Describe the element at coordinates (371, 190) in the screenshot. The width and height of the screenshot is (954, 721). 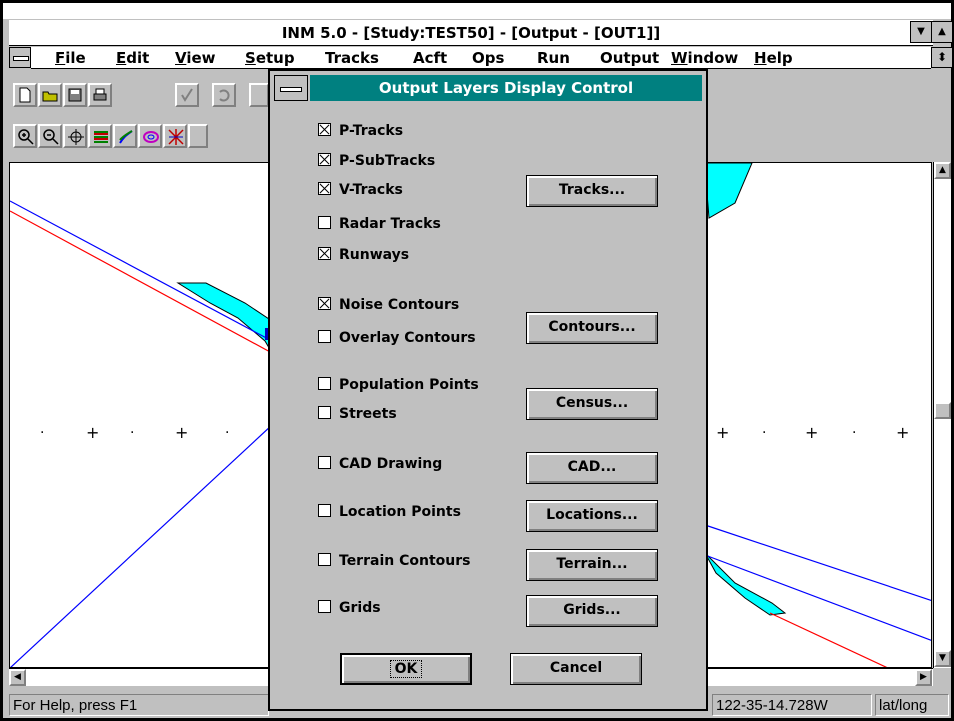
I see `checkbox-label: V-Tracks` at that location.